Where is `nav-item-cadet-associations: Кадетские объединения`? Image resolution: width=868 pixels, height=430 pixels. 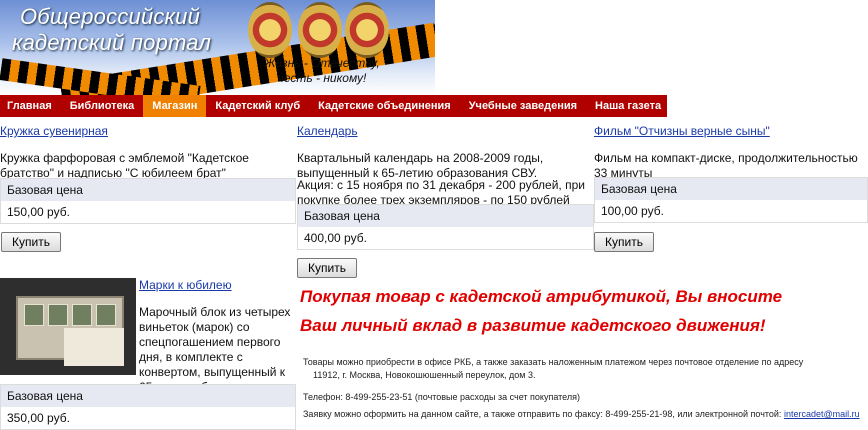 nav-item-cadet-associations: Кадетские объединения is located at coordinates (384, 106).